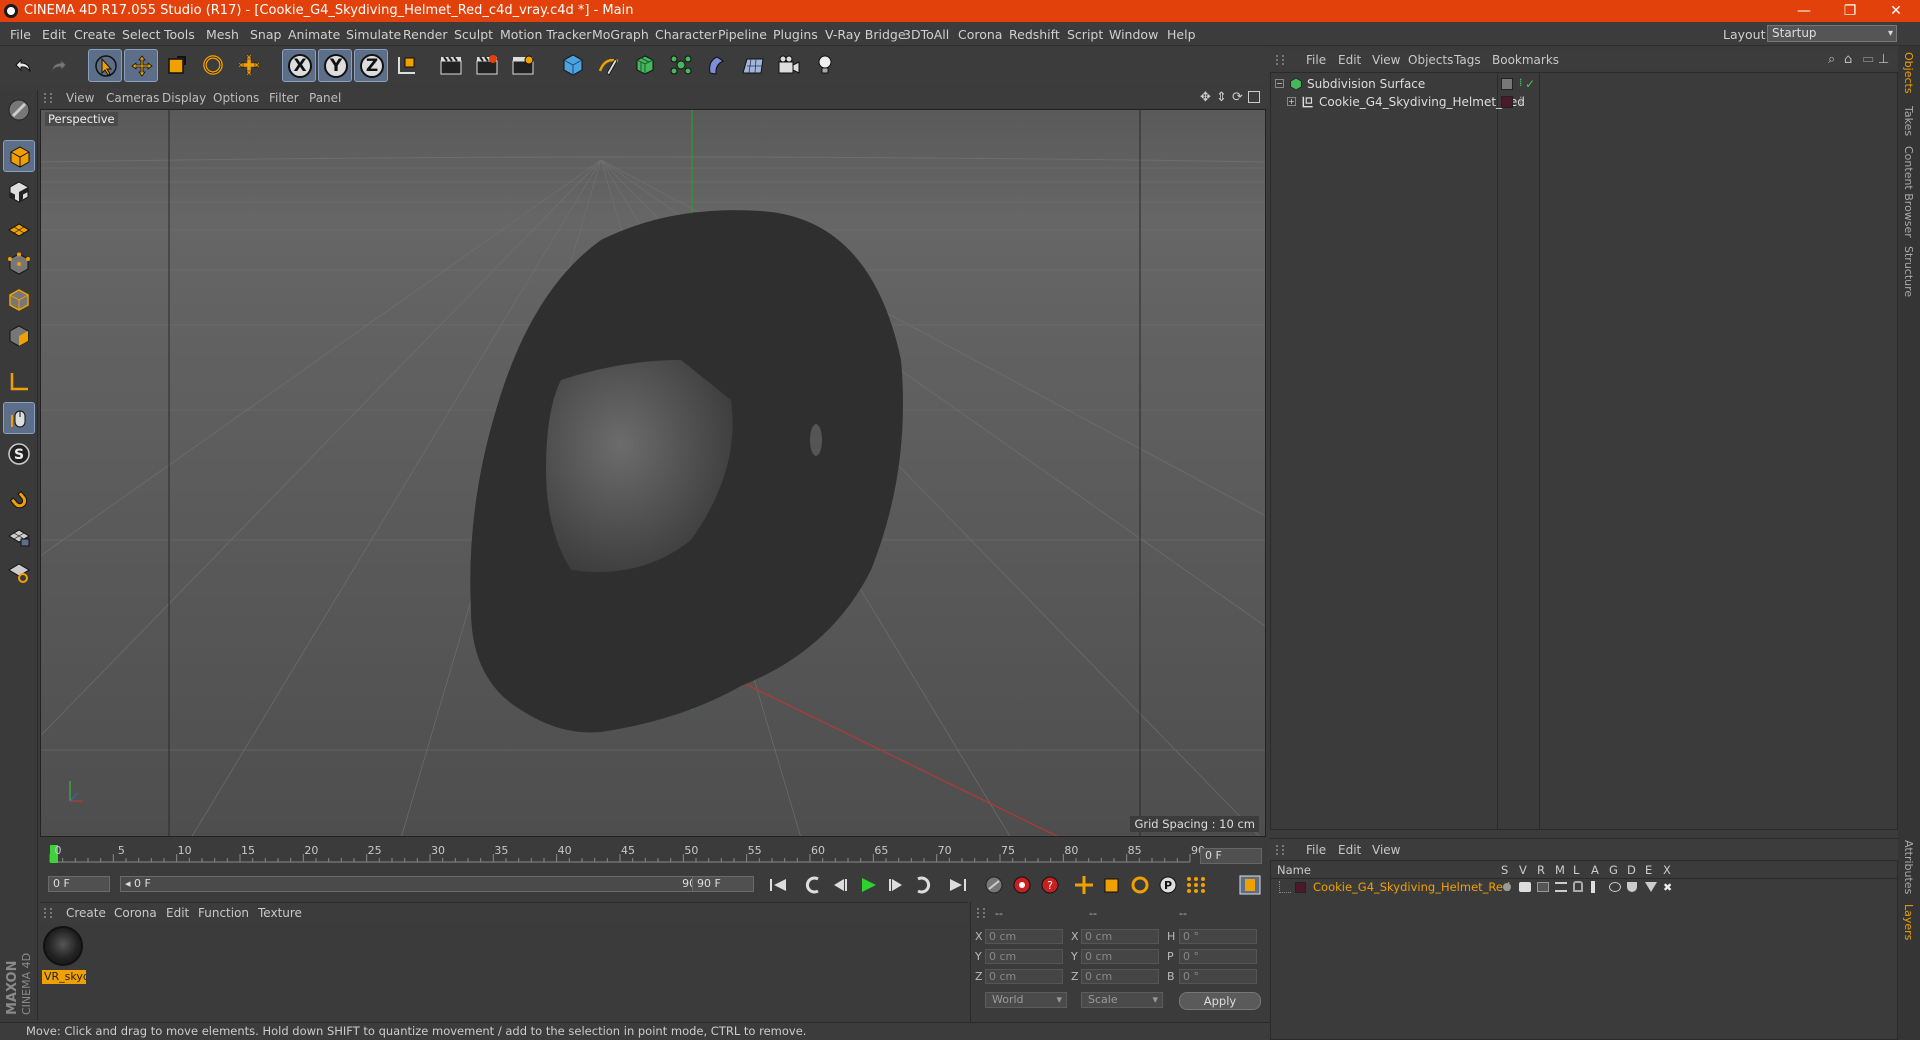 Image resolution: width=1920 pixels, height=1040 pixels. Describe the element at coordinates (1613, 870) in the screenshot. I see `layer-col-generators: G` at that location.